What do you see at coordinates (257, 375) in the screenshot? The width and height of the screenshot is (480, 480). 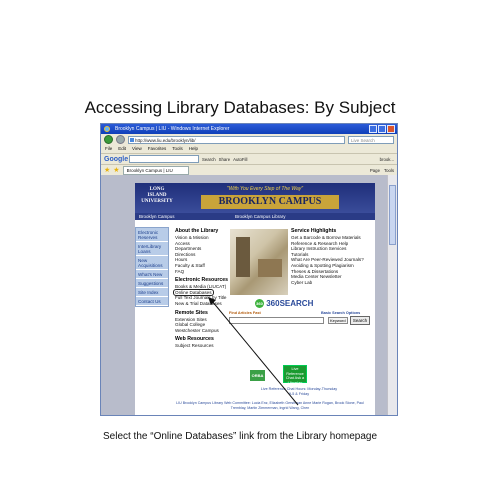 I see `orbis-logo: ORBA` at bounding box center [257, 375].